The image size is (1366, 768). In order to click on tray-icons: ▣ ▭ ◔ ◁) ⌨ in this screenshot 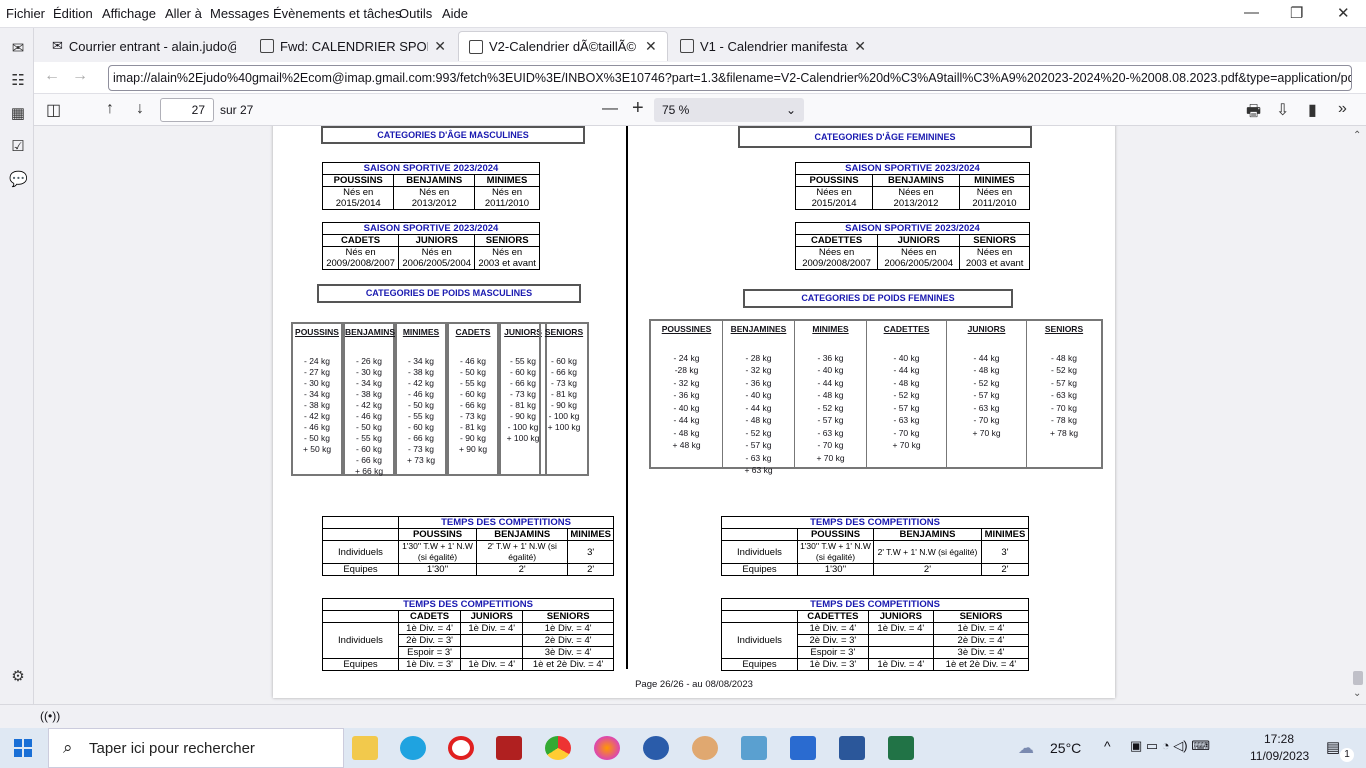, I will do `click(1170, 746)`.